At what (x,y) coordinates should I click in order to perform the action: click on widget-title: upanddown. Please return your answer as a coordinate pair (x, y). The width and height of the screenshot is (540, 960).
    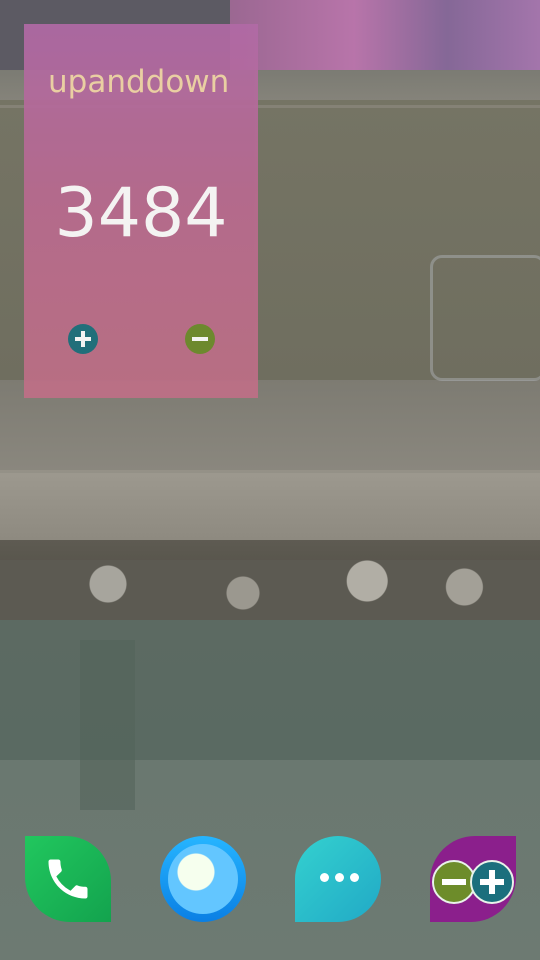
    Looking at the image, I should click on (139, 82).